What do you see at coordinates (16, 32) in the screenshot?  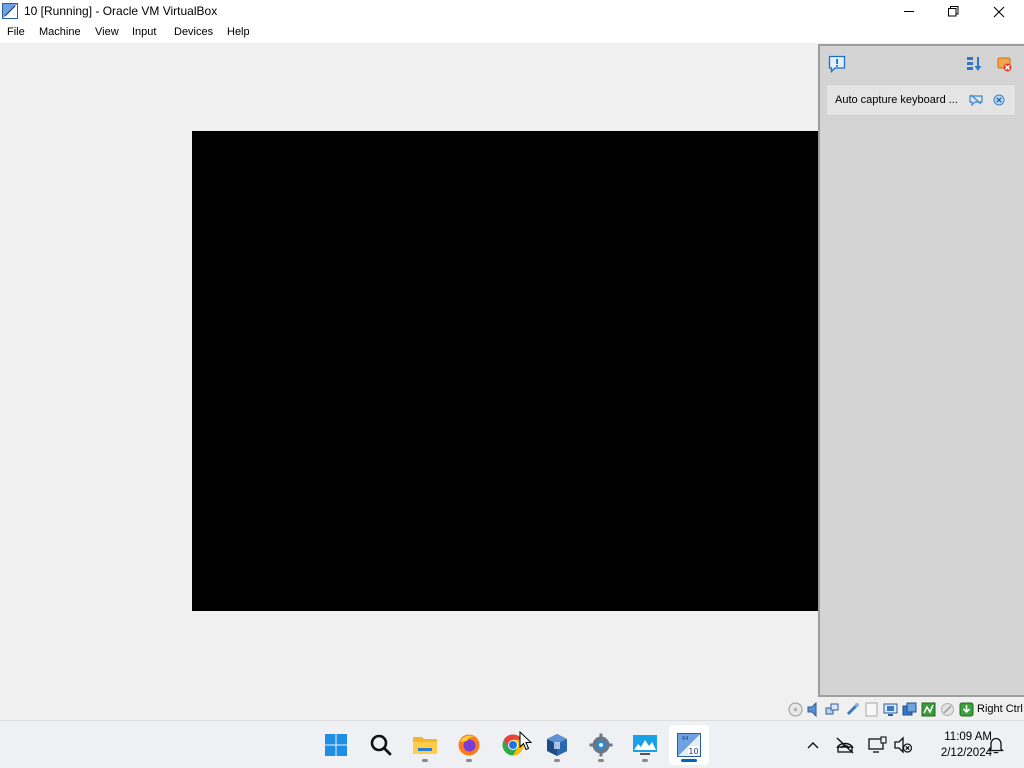 I see `menu-file: File` at bounding box center [16, 32].